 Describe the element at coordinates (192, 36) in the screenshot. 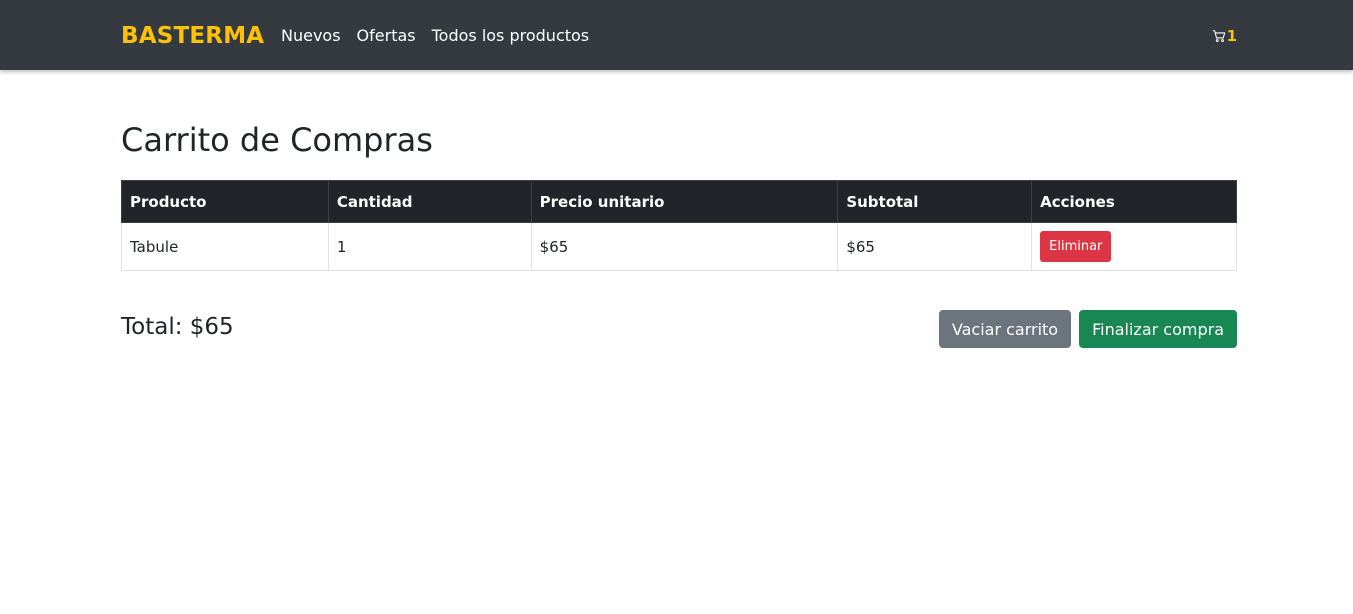

I see `brand-logo: BASTERMA` at that location.